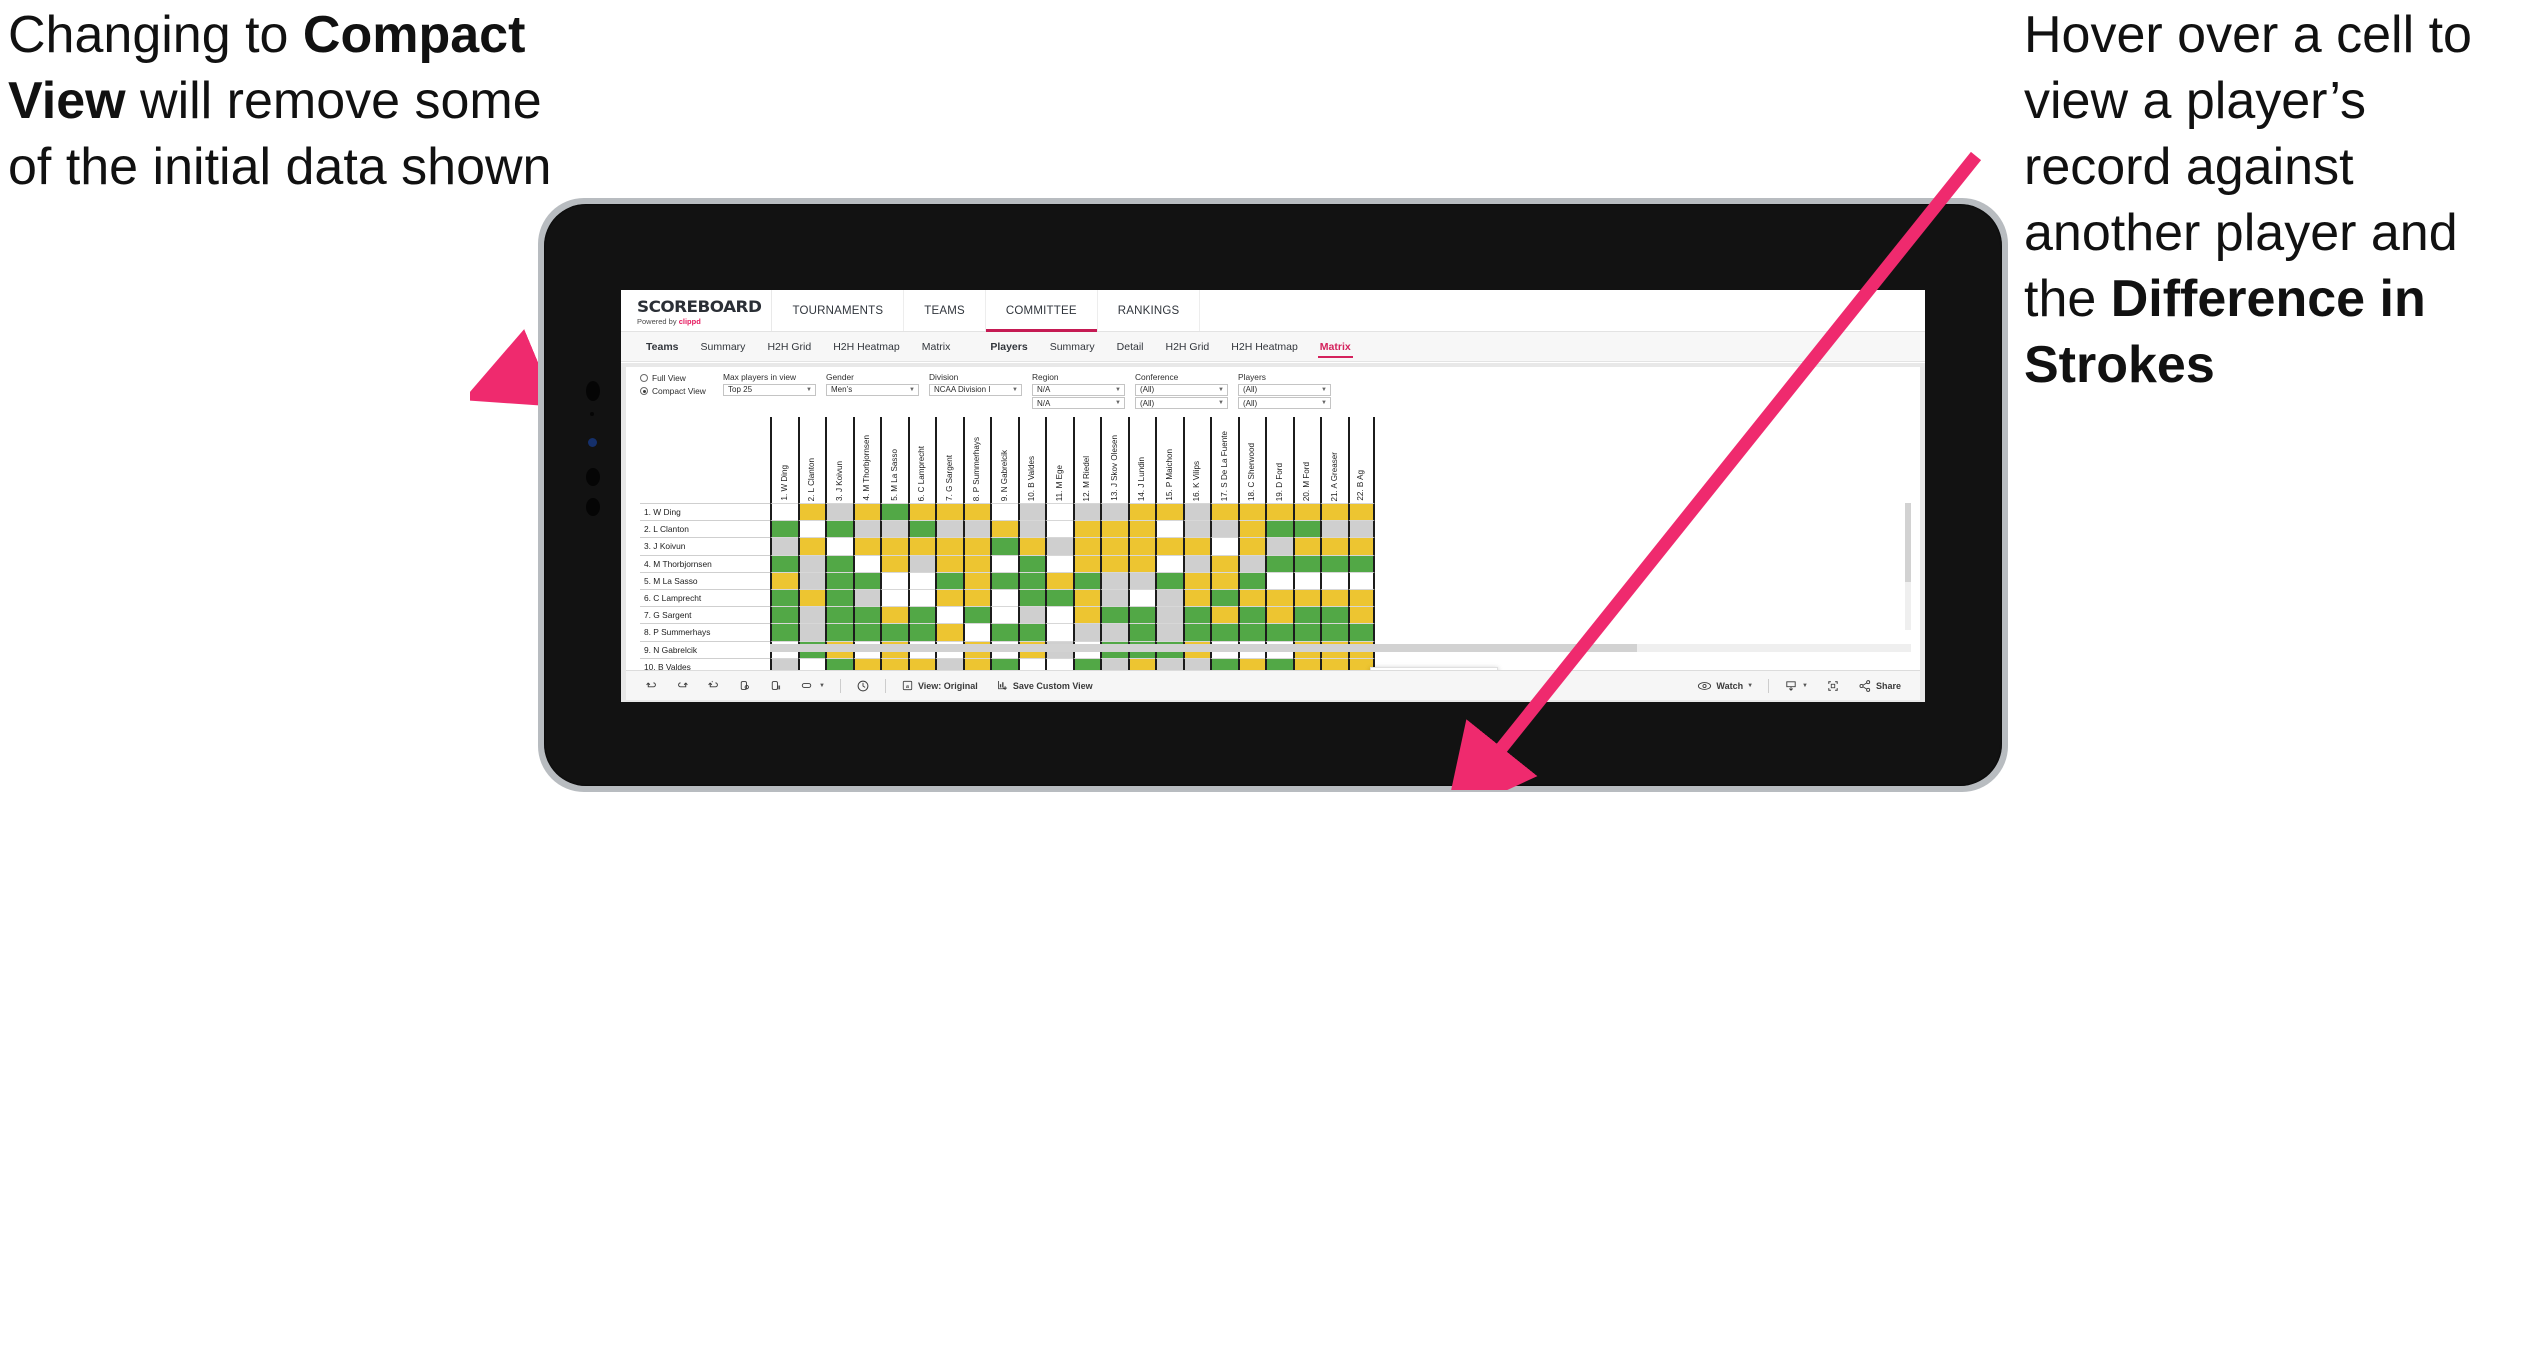  What do you see at coordinates (1725, 686) in the screenshot?
I see `watch-button: Watch ▼` at bounding box center [1725, 686].